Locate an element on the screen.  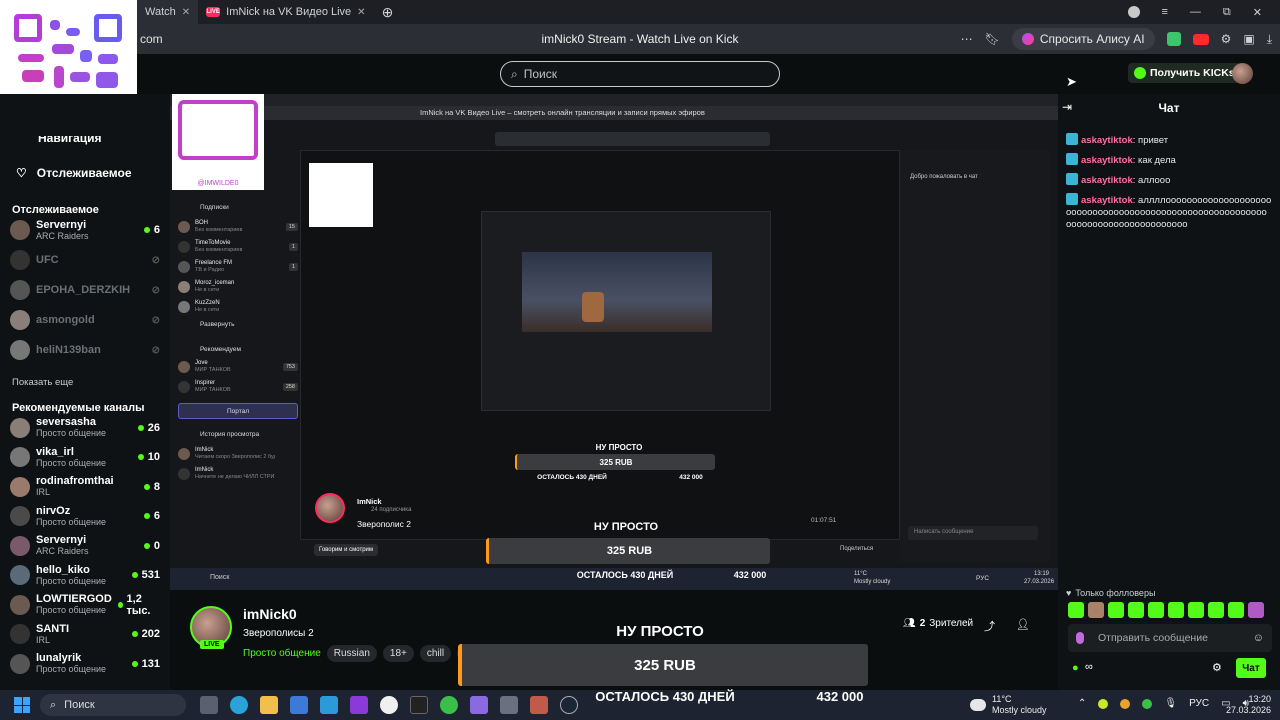
stream-category: Просто общение is located at coordinates (282, 653).